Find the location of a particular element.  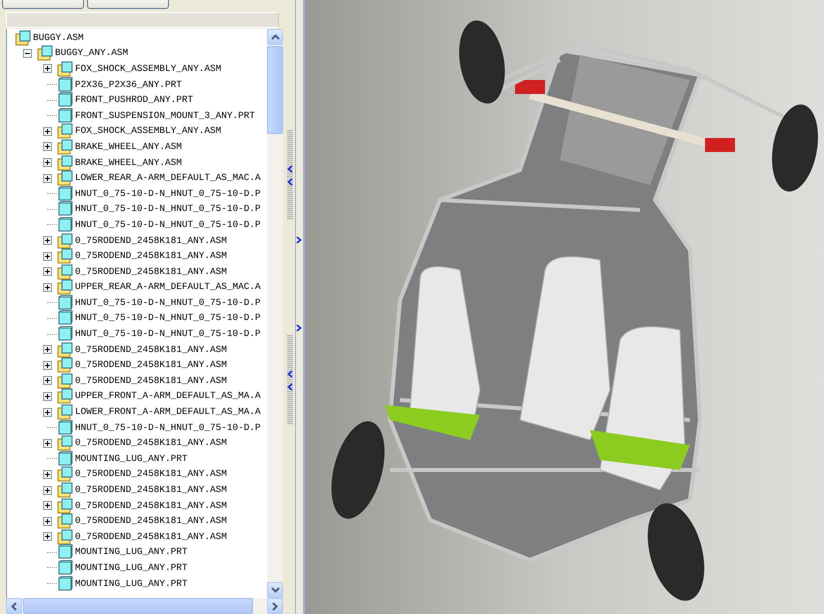

splitter-handle is located at coordinates (295, 307).